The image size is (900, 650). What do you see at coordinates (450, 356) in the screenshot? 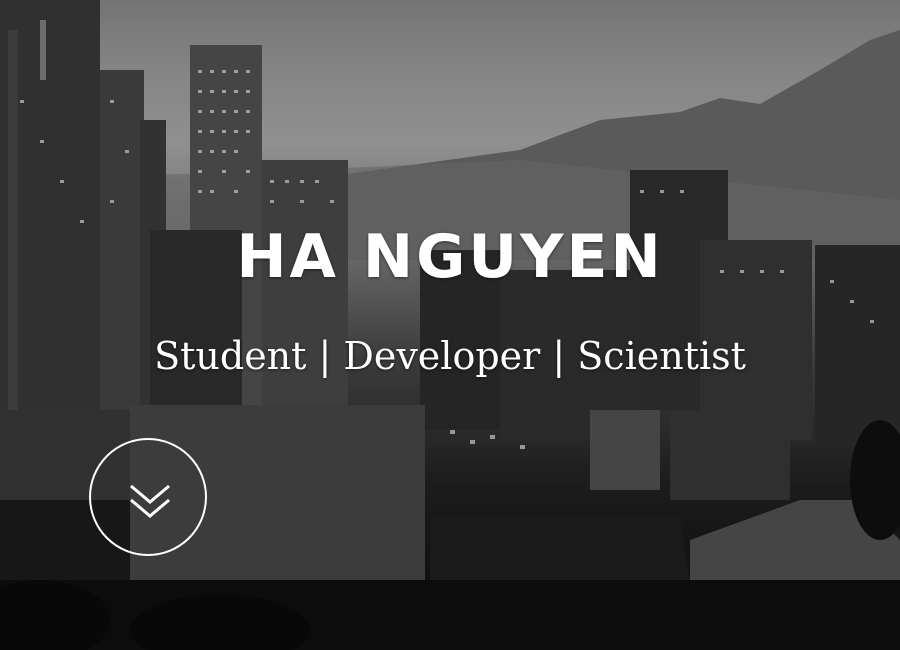
I see `hero-tagline: Student | Developer | Scientist` at bounding box center [450, 356].